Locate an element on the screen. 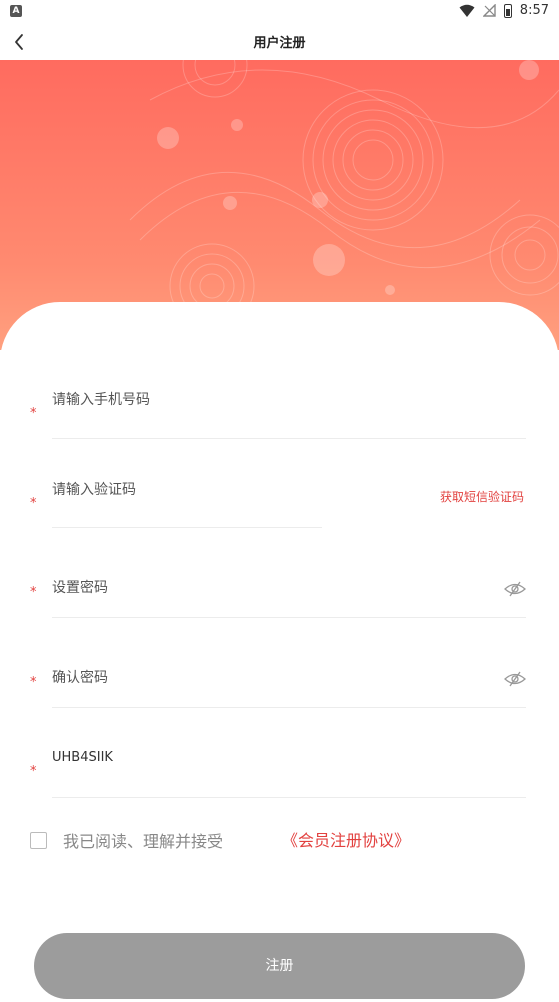 The height and width of the screenshot is (1002, 559). invite-code-underline is located at coordinates (289, 797).